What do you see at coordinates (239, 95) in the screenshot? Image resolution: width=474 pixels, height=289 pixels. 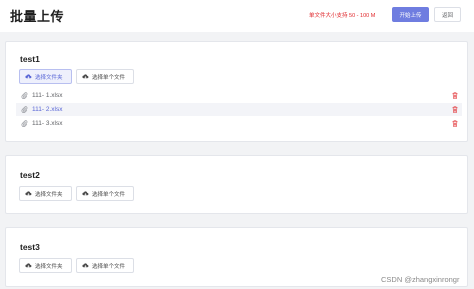 I see `file-list-item: 111- 1.xlsx` at bounding box center [239, 95].